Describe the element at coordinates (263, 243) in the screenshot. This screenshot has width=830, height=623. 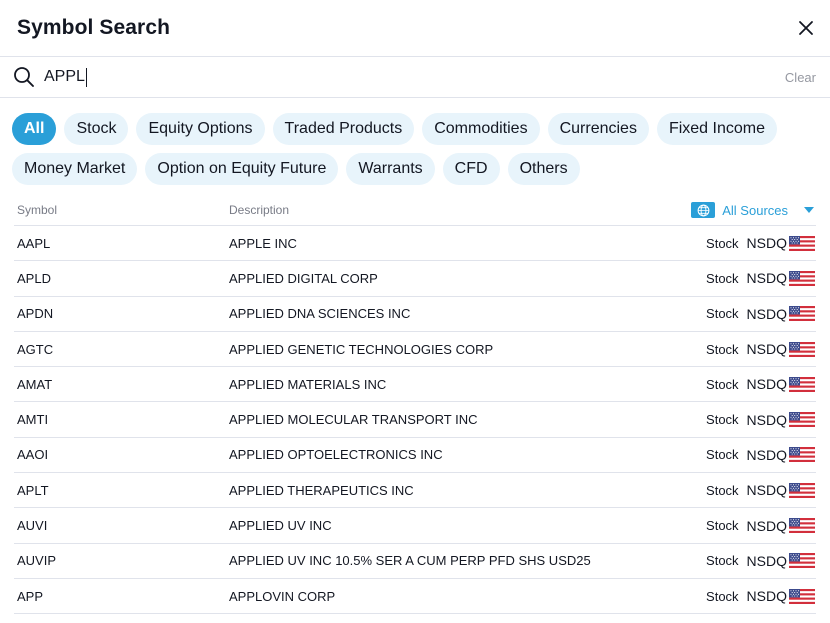
I see `row-description: APPLE INC` at that location.